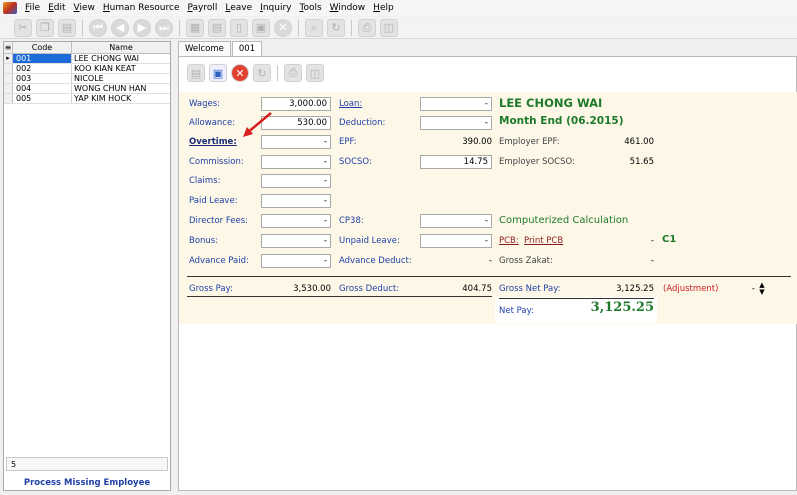  I want to click on gross-net-pay-label: Gross Net Pay:, so click(530, 289).